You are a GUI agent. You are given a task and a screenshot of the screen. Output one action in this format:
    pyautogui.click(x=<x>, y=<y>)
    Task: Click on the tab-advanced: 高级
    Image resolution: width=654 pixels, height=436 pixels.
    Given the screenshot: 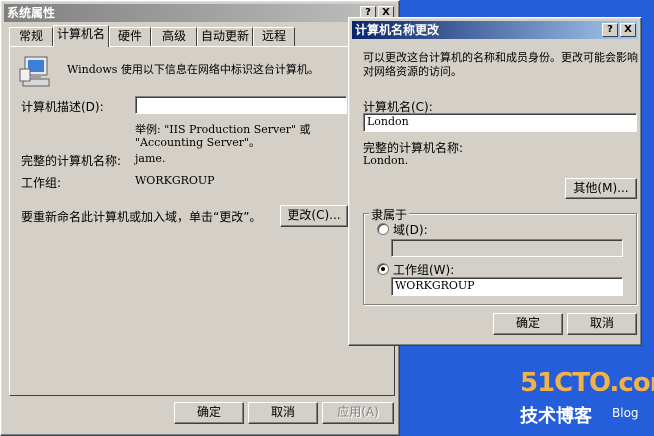 What is the action you would take?
    pyautogui.click(x=174, y=36)
    